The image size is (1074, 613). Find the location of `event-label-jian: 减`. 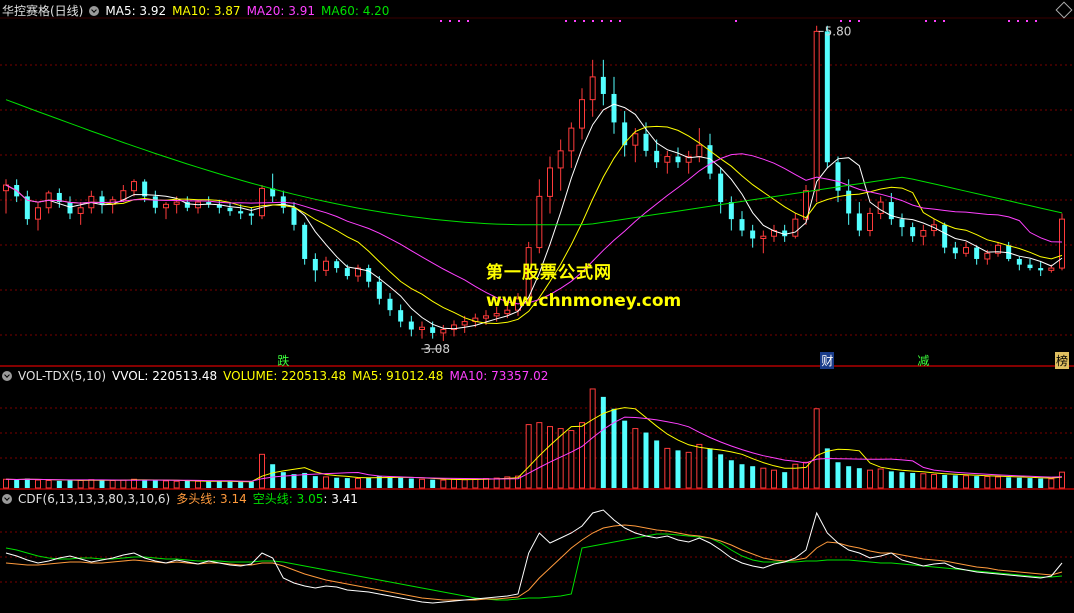

event-label-jian: 减 is located at coordinates (923, 360).